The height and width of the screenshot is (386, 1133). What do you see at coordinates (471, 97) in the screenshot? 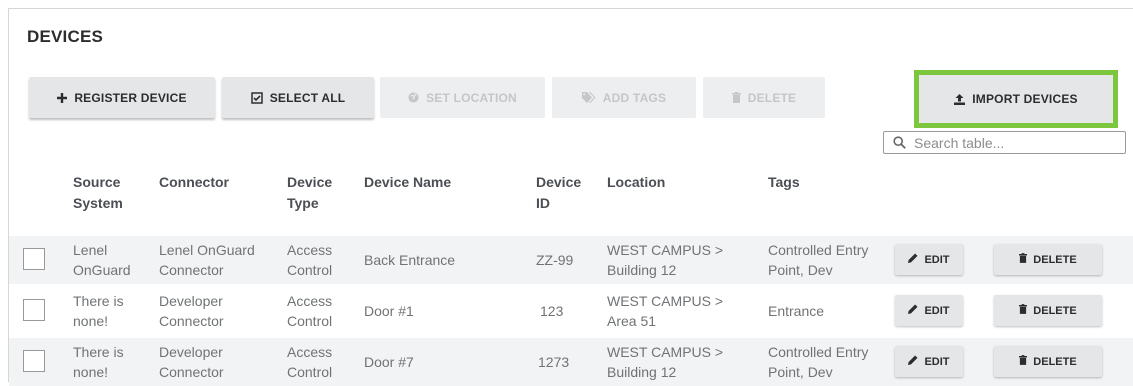
I see `set-location-label: SET LOCATION` at bounding box center [471, 97].